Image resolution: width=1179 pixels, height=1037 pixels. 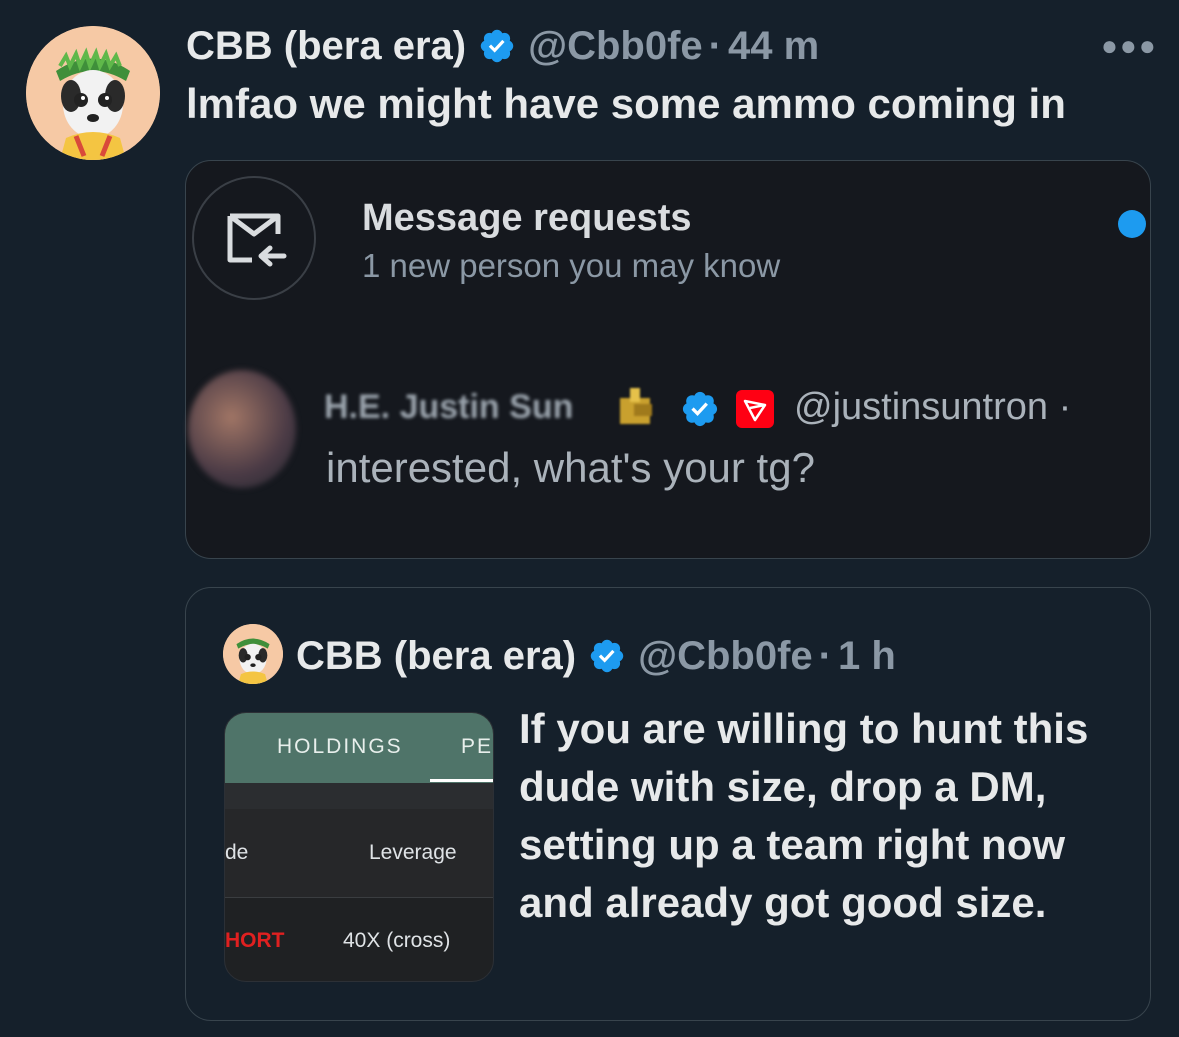 I want to click on tab-partial: PE, so click(x=477, y=746).